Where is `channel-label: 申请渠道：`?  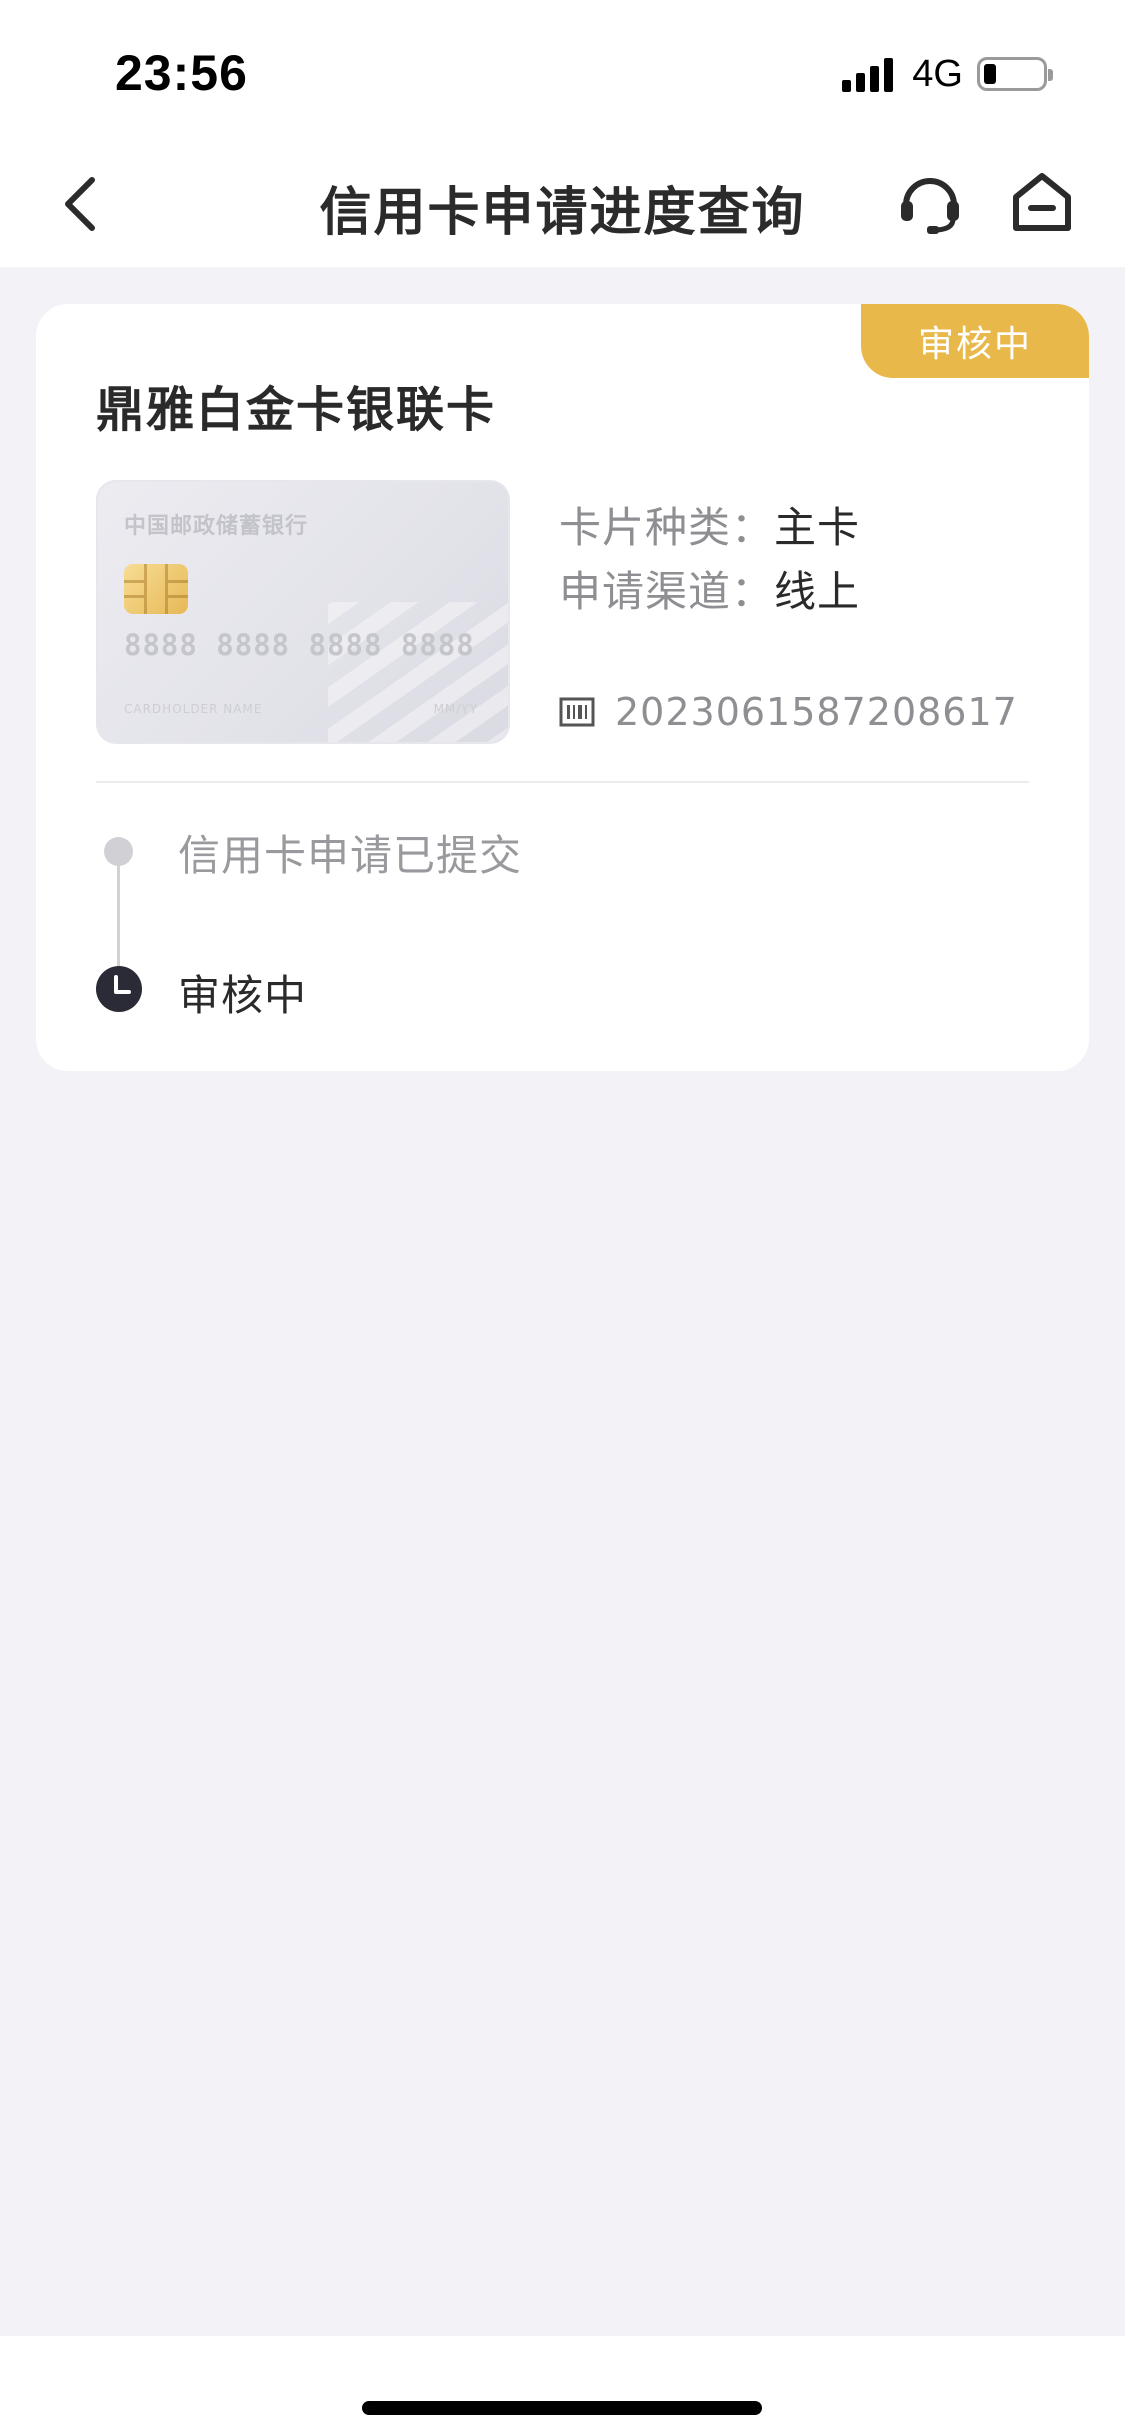
channel-label: 申请渠道： is located at coordinates (667, 591).